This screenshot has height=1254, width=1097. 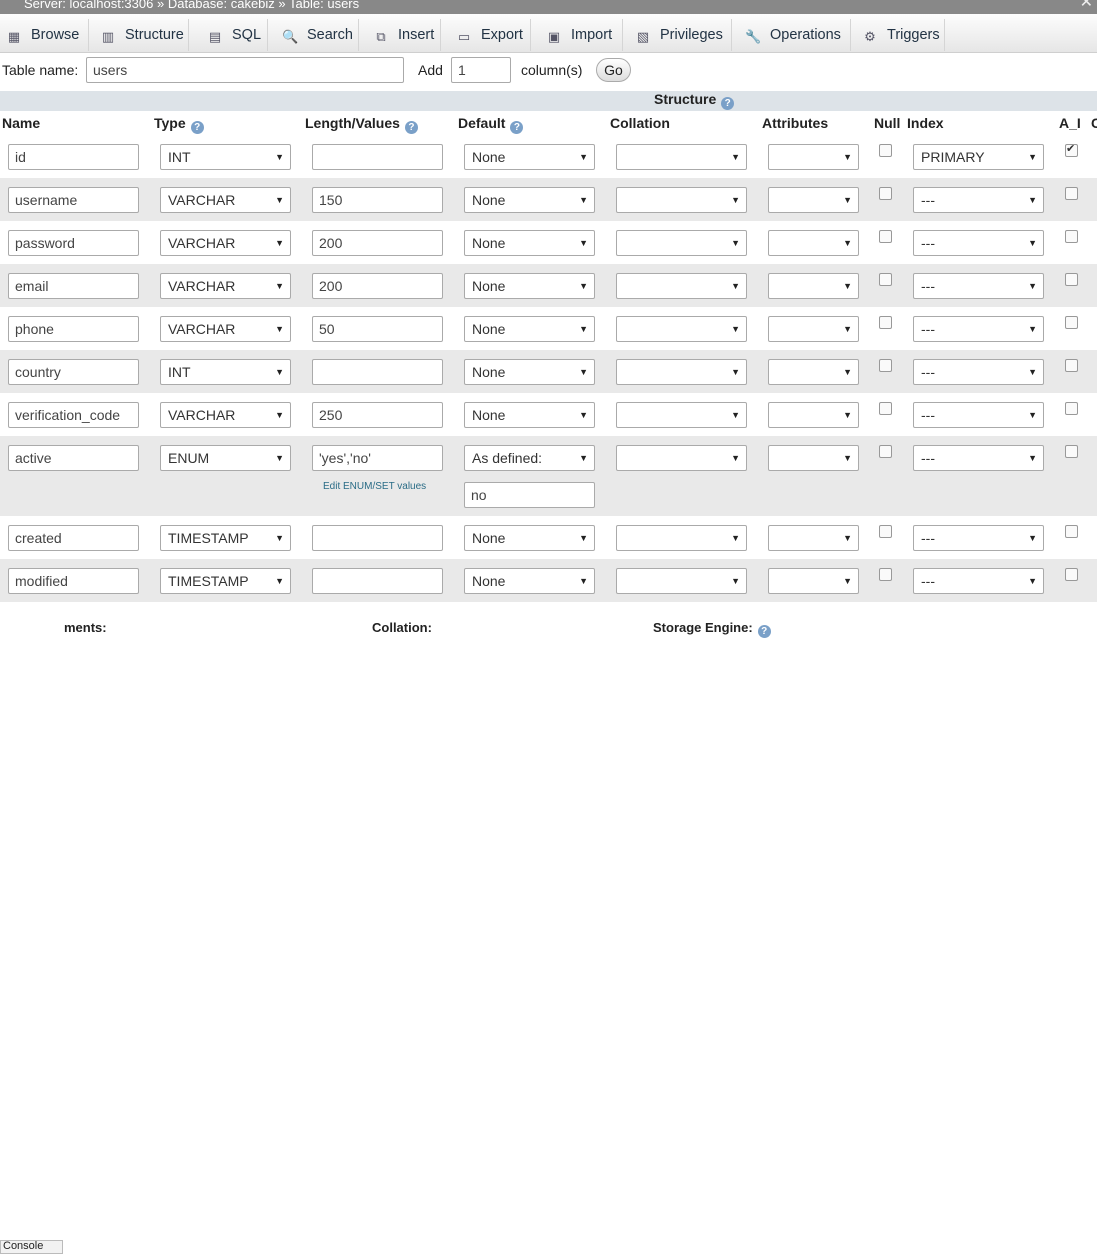 I want to click on tab-sql: ▤ SQL, so click(x=237, y=35).